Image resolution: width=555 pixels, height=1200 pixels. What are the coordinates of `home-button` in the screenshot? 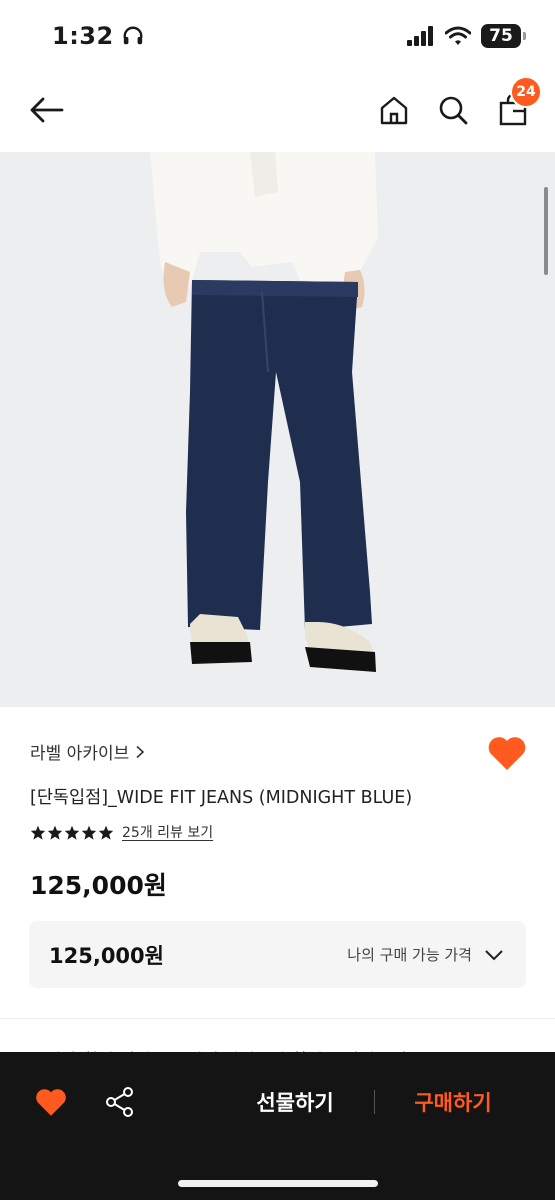 It's located at (394, 110).